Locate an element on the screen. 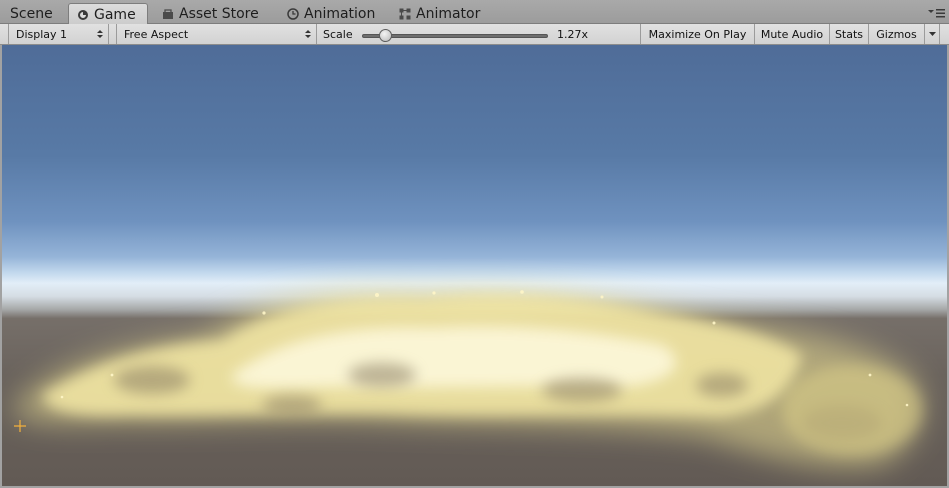 The height and width of the screenshot is (488, 949). tab-asset-store: Asset Store is located at coordinates (210, 13).